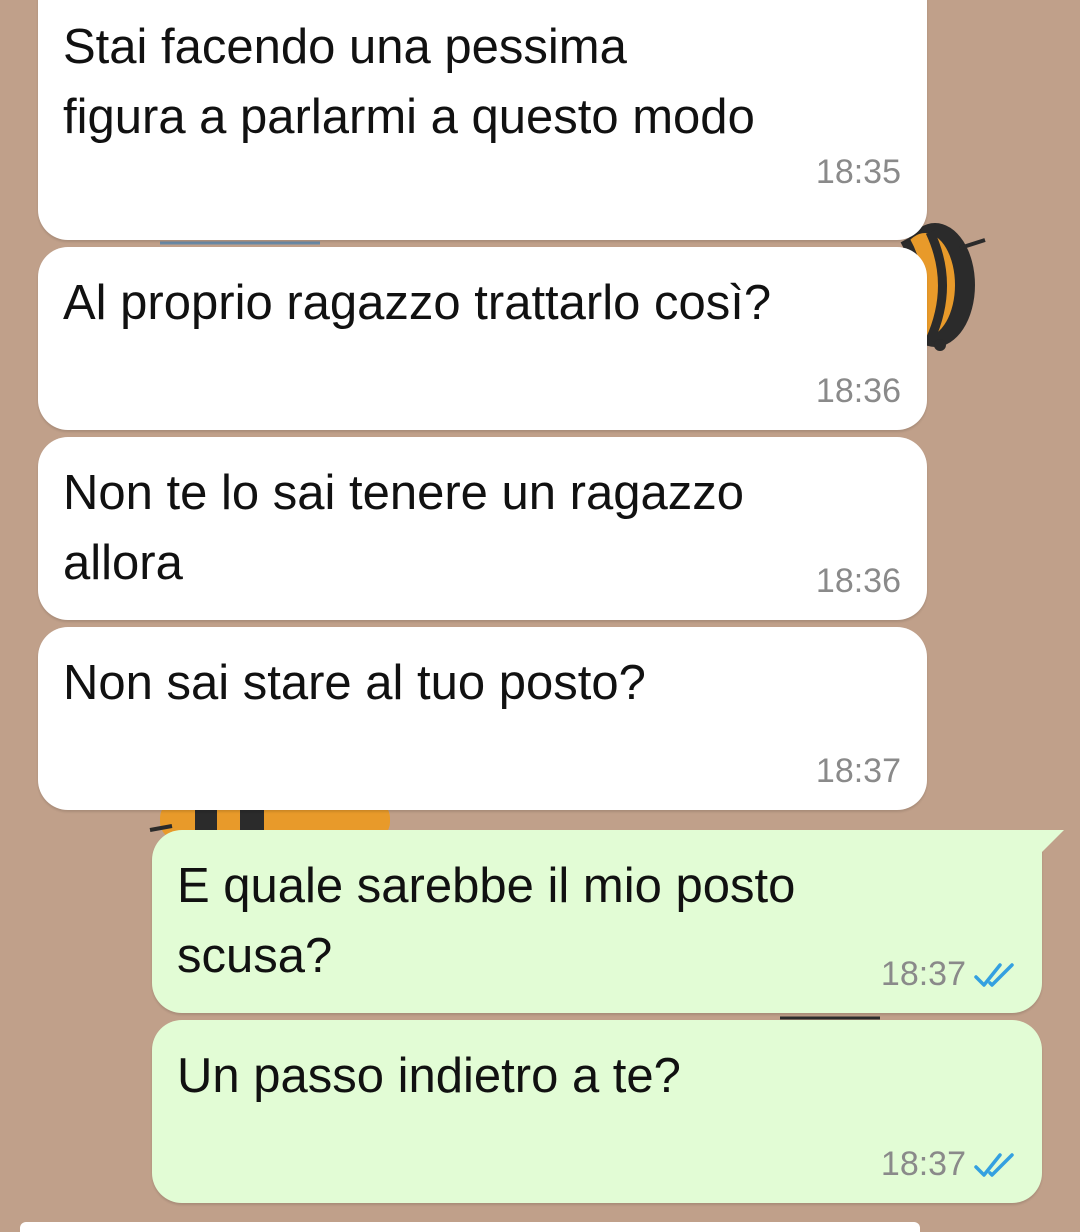  I want to click on message-timestamp: 18:35, so click(858, 172).